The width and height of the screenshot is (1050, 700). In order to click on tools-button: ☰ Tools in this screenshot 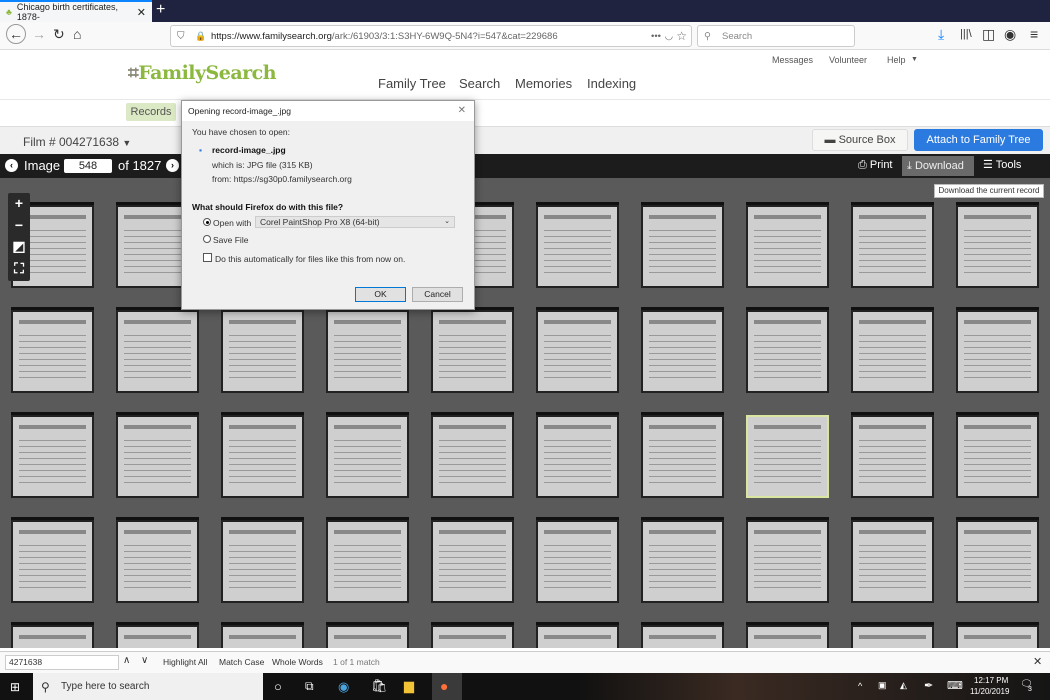, I will do `click(1002, 164)`.